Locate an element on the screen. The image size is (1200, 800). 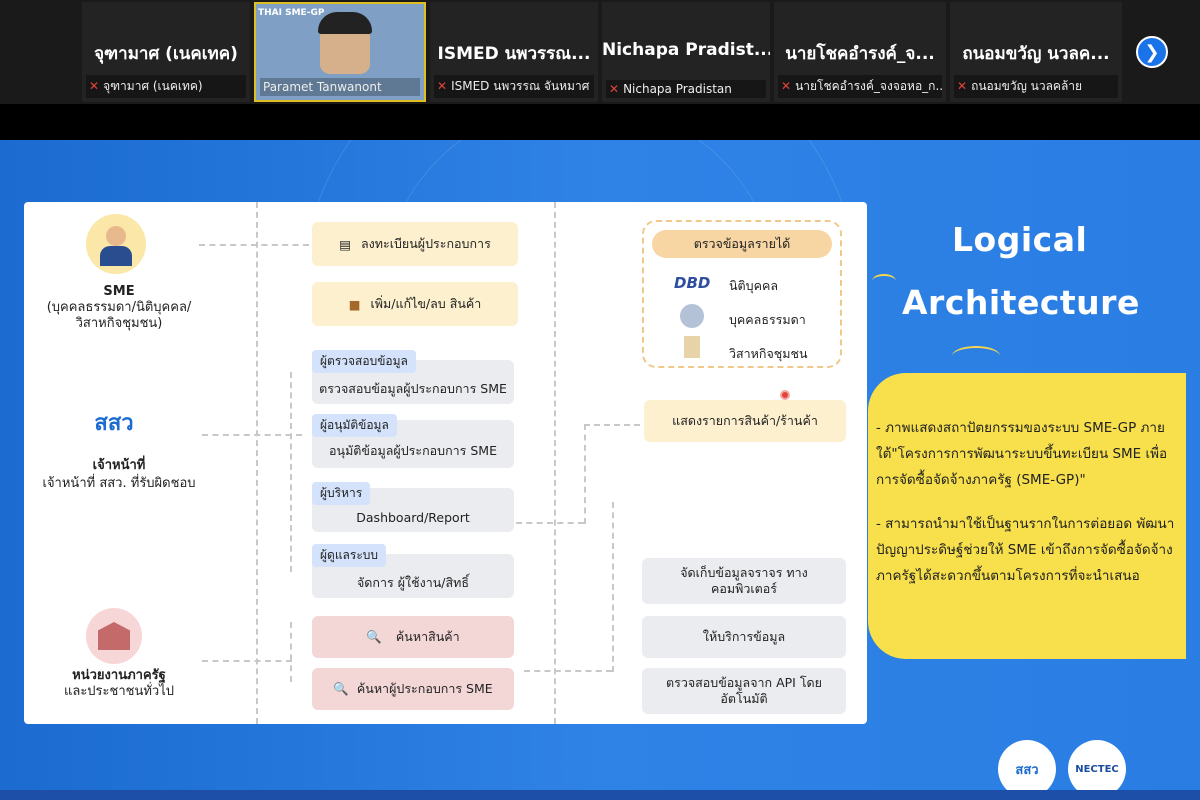
hair-shape is located at coordinates (345, 23).